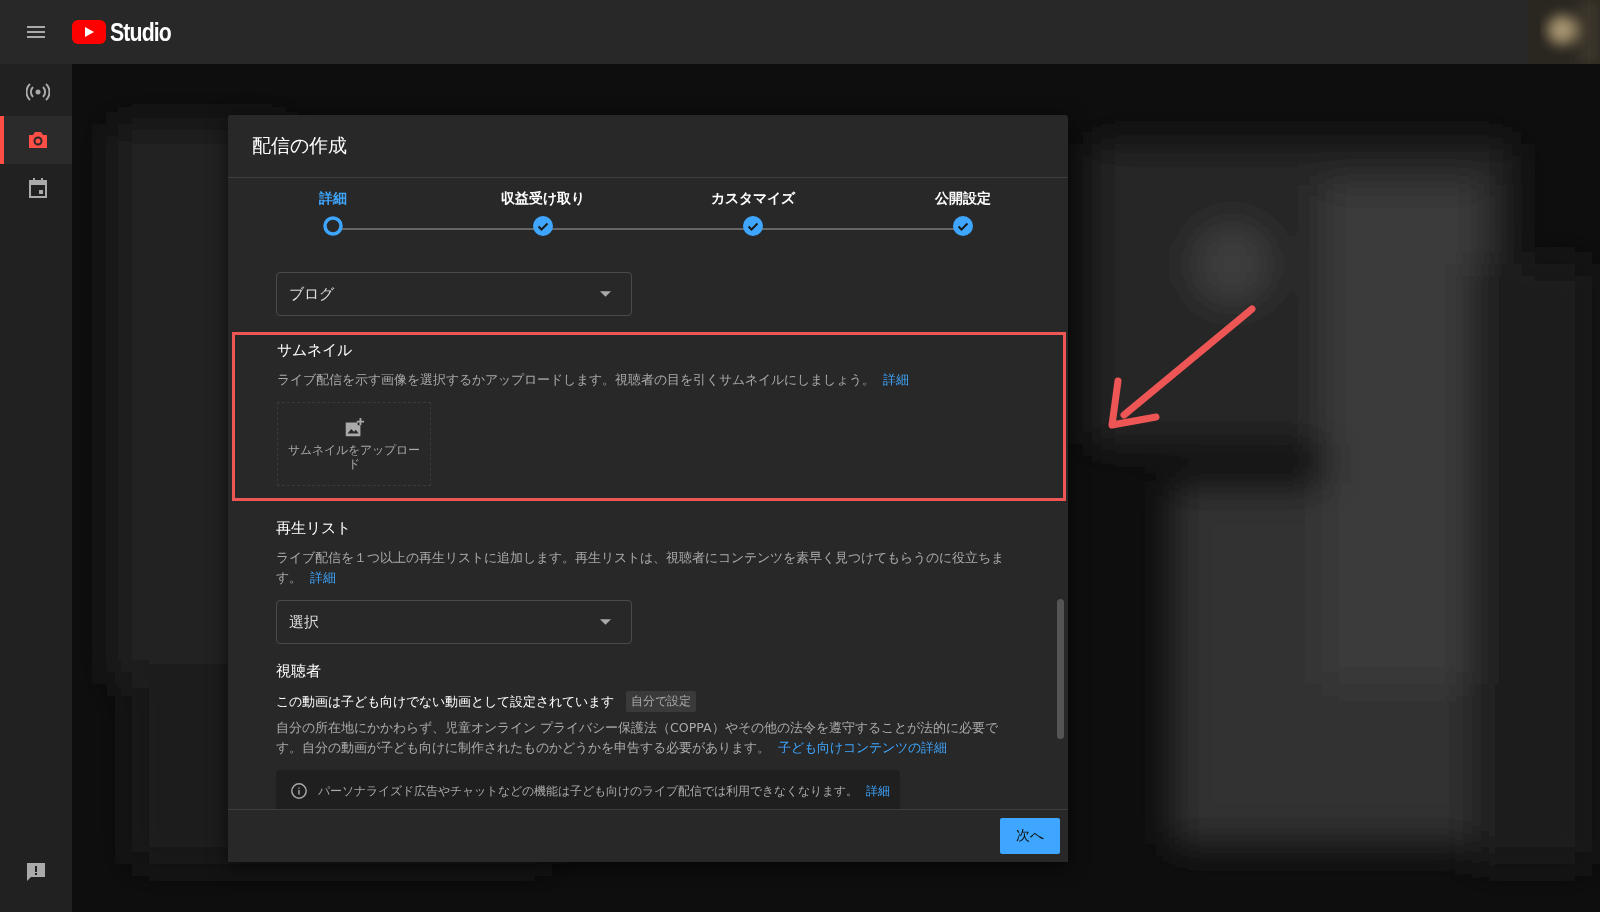 This screenshot has width=1600, height=912. What do you see at coordinates (333, 226) in the screenshot?
I see `current-step-icon` at bounding box center [333, 226].